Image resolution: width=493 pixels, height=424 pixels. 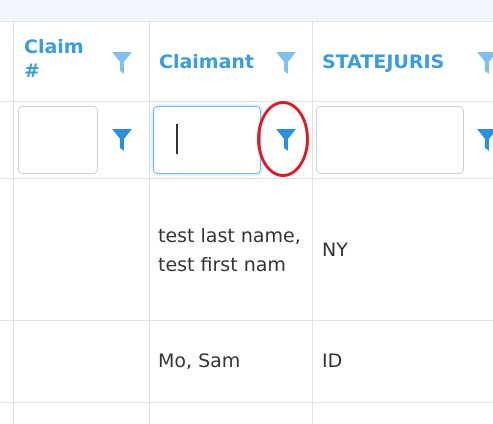 What do you see at coordinates (332, 361) in the screenshot?
I see `table-cell-statejuris: ID` at bounding box center [332, 361].